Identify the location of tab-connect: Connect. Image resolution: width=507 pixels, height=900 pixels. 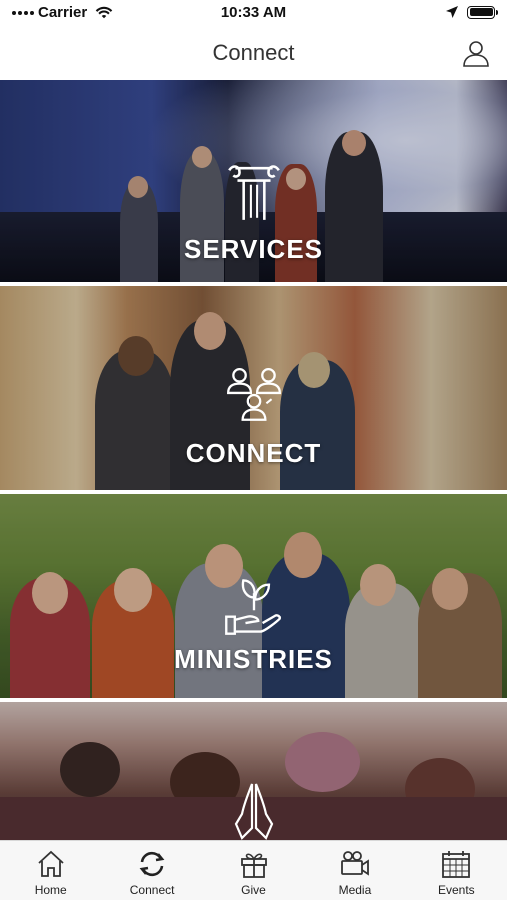
(151, 870).